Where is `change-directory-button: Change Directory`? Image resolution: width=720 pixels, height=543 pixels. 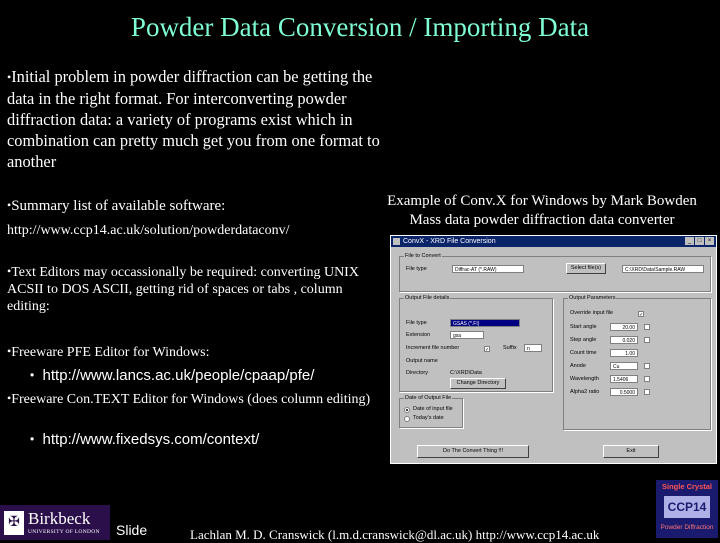
change-directory-button: Change Directory is located at coordinates (478, 383).